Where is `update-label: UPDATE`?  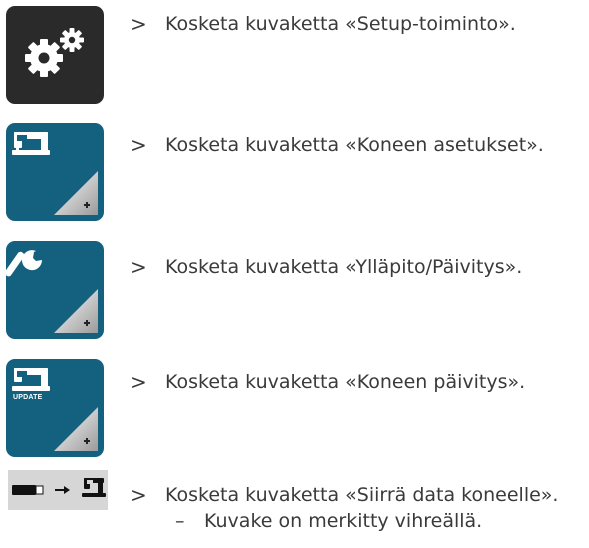
update-label: UPDATE is located at coordinates (28, 397).